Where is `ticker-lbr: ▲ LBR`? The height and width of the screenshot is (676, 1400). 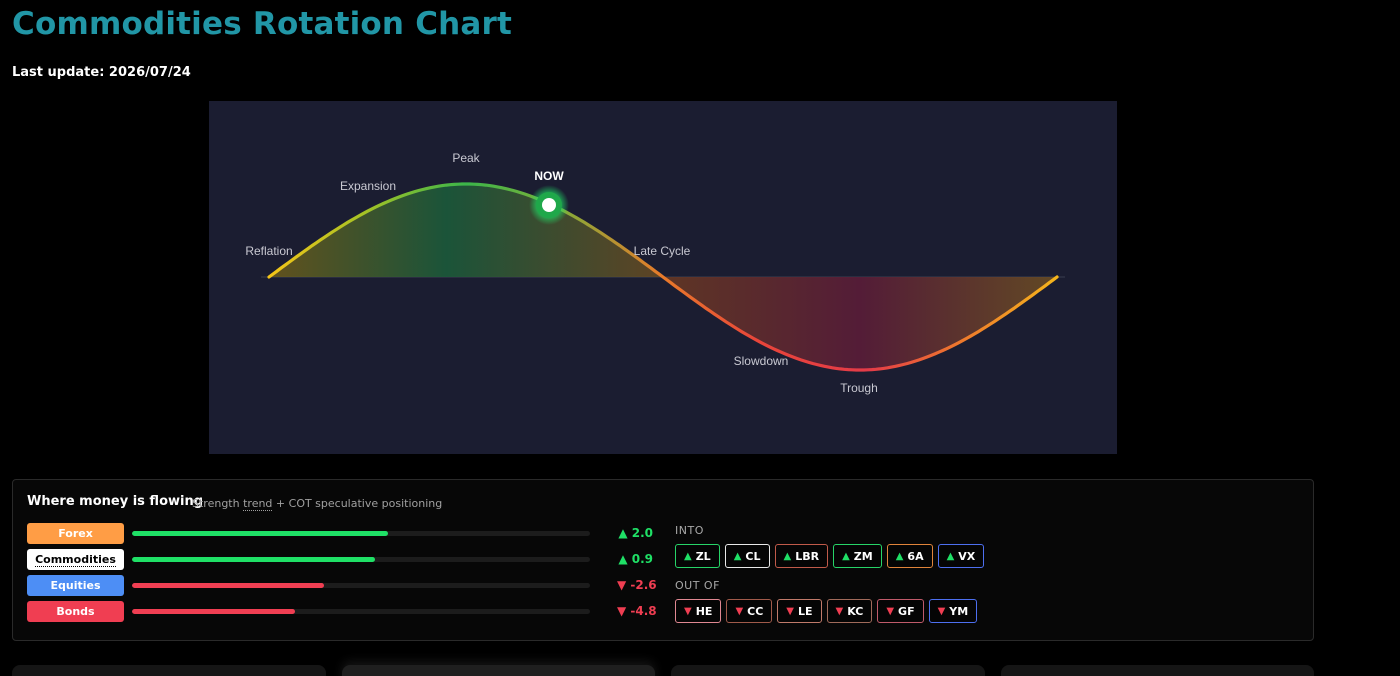
ticker-lbr: ▲ LBR is located at coordinates (801, 556).